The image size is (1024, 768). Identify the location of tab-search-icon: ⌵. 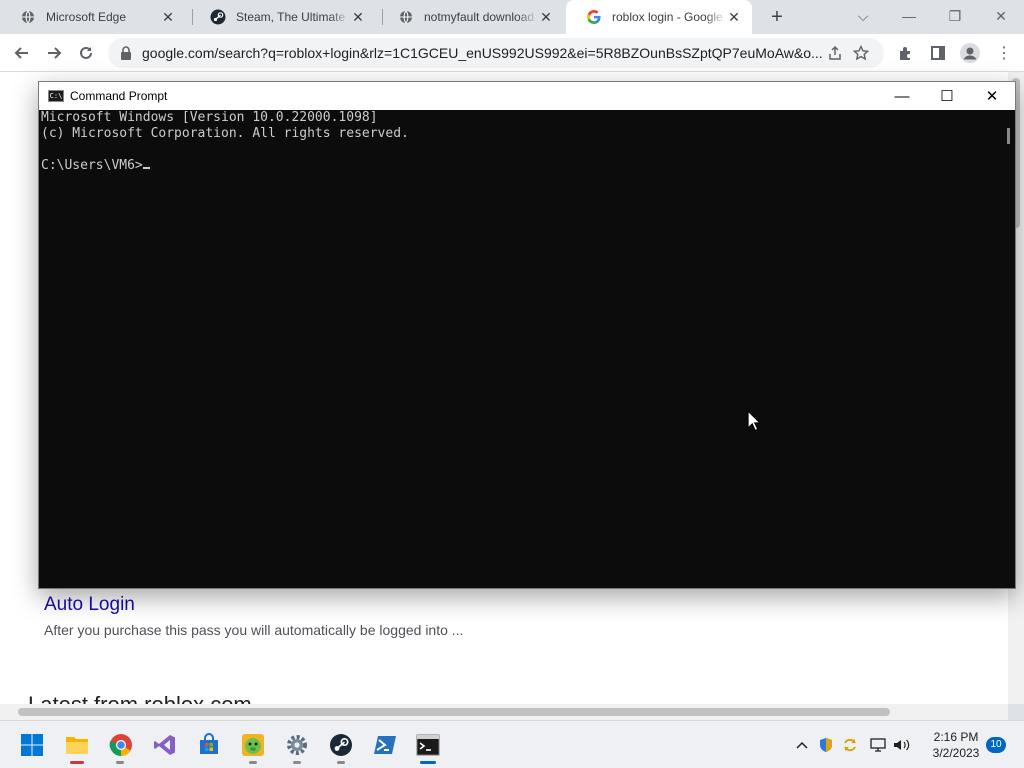
(863, 16).